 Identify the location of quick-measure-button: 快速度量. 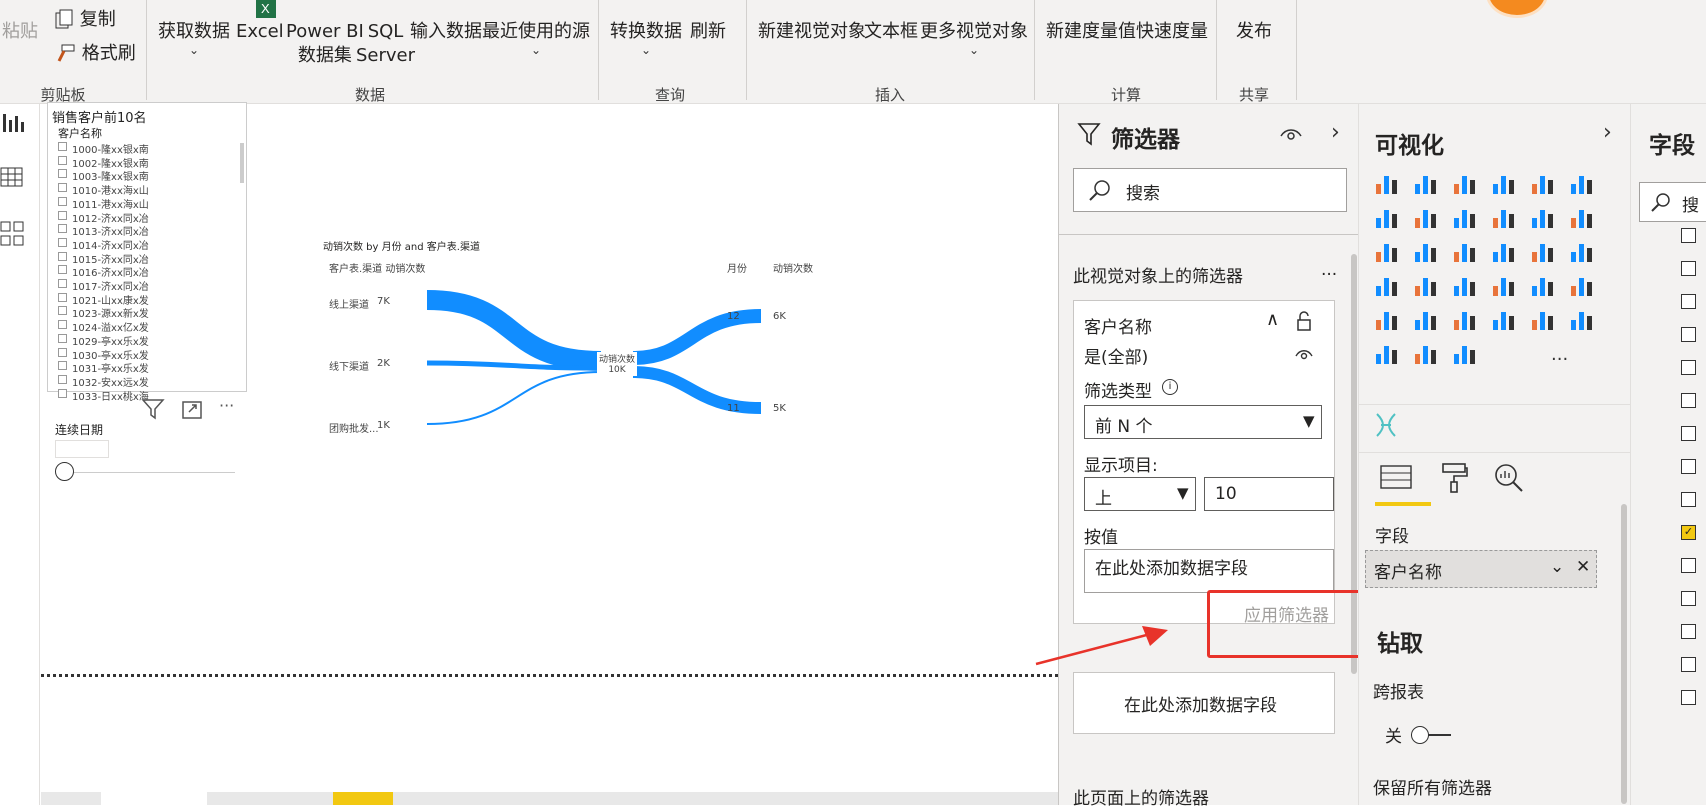
(1172, 32).